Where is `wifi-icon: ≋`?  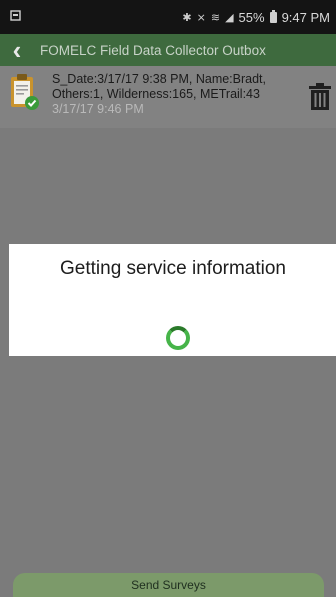 wifi-icon: ≋ is located at coordinates (215, 17).